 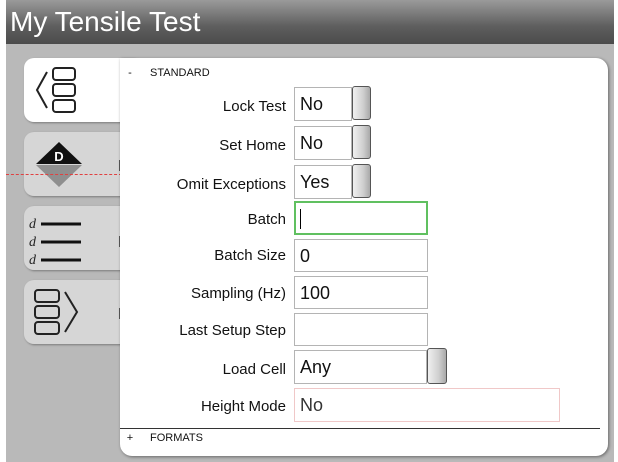 What do you see at coordinates (361, 255) in the screenshot?
I see `batch-size-input: 0` at bounding box center [361, 255].